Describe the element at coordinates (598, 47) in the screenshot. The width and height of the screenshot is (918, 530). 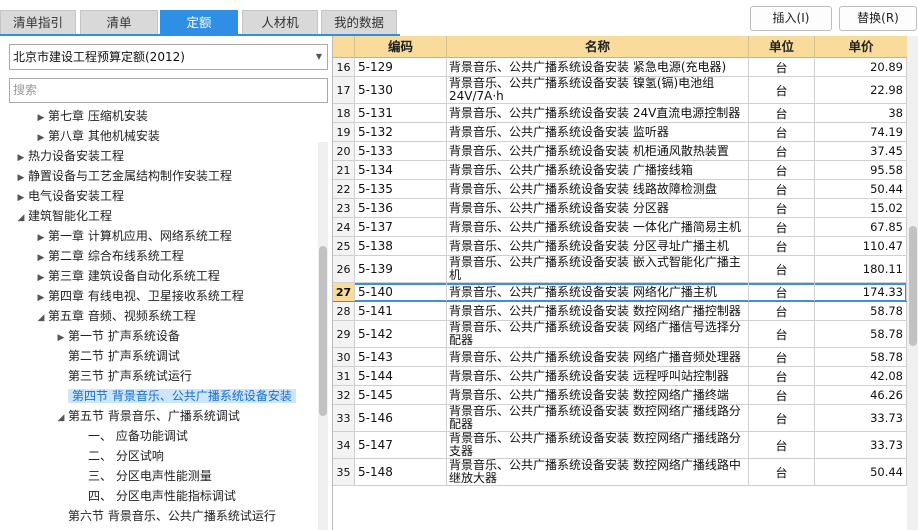
I see `header-name: 名称` at that location.